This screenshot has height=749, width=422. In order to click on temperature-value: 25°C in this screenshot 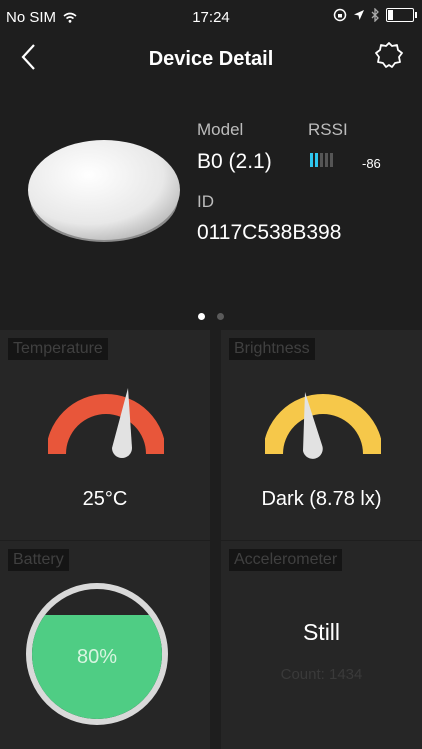, I will do `click(105, 499)`.